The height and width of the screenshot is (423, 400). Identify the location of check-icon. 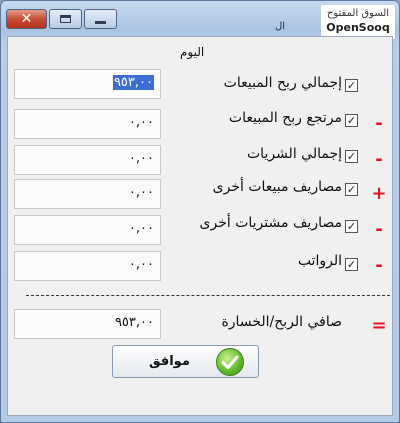
(230, 362).